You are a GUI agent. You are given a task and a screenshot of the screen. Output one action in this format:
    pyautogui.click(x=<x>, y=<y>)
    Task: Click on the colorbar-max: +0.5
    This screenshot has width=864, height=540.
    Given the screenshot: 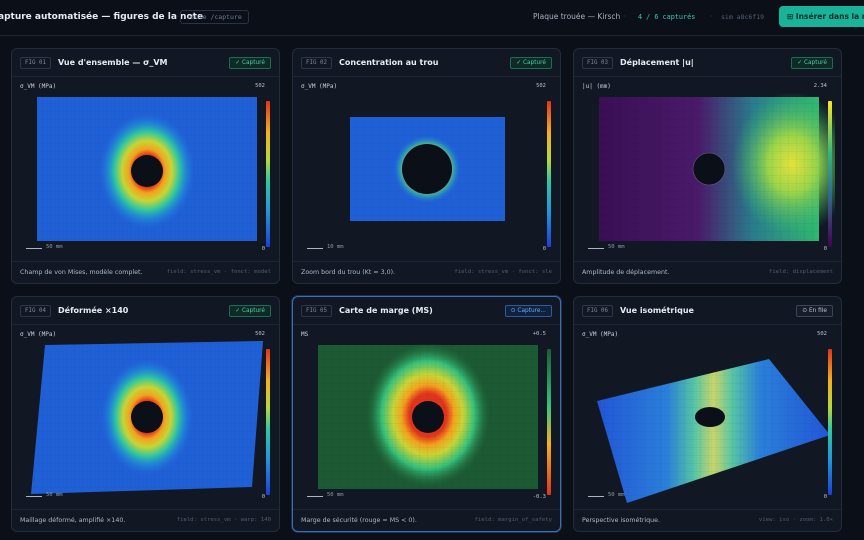 What is the action you would take?
    pyautogui.click(x=539, y=334)
    